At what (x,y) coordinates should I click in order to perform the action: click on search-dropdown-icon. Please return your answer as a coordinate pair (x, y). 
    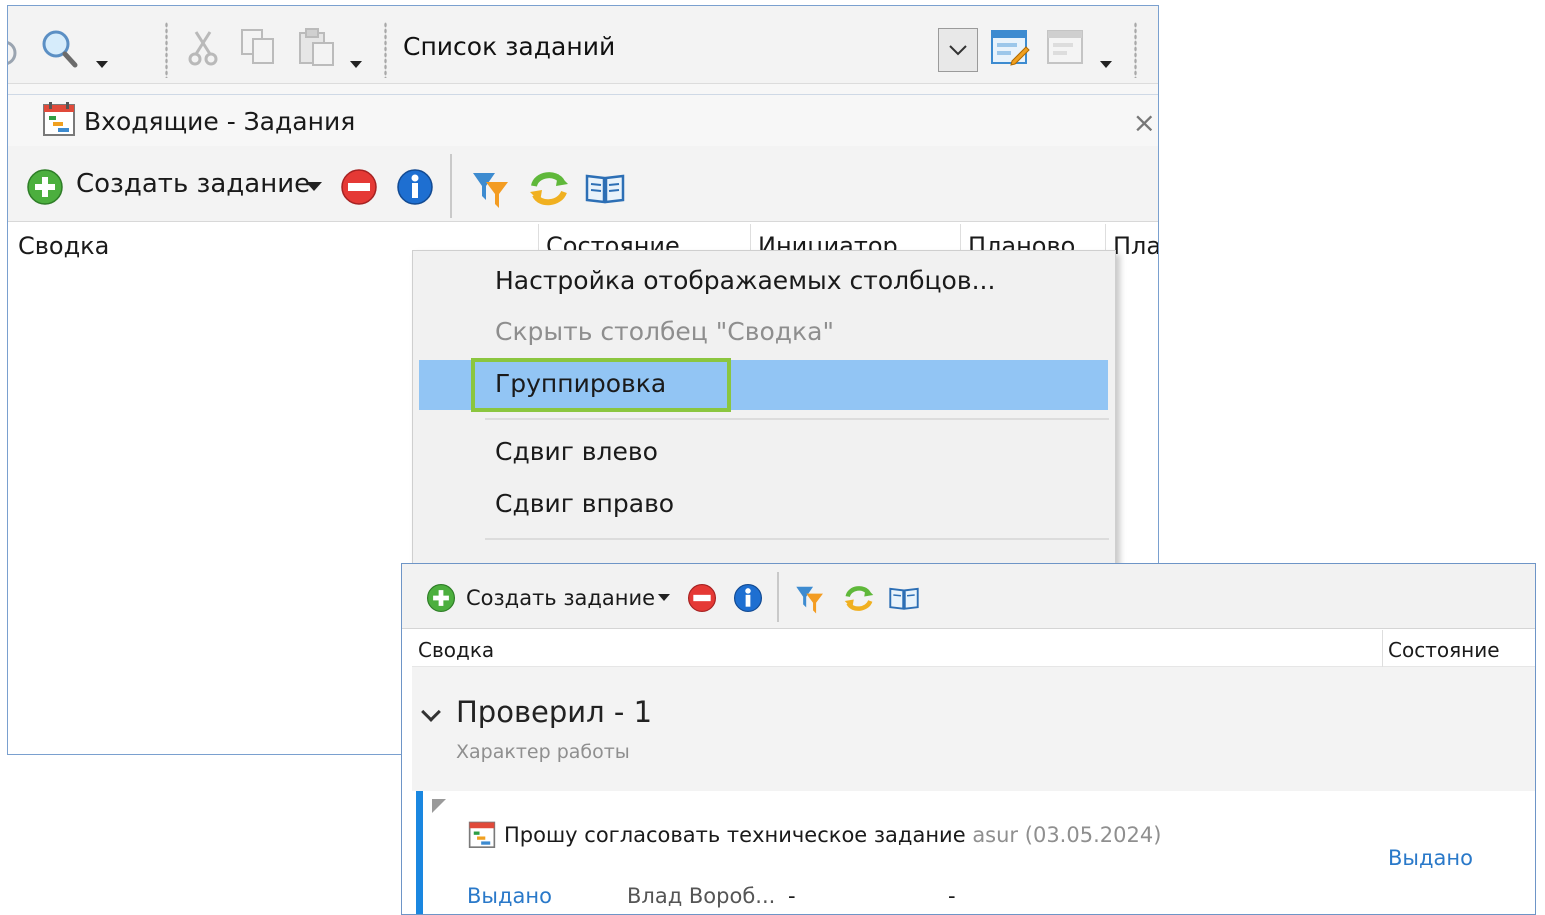
    Looking at the image, I should click on (102, 64).